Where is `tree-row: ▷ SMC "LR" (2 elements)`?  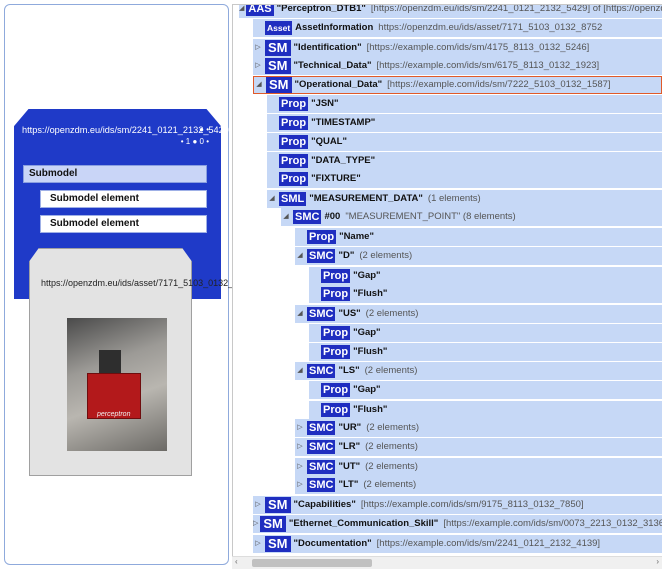
tree-row: ▷ SMC "LR" (2 elements) is located at coordinates (478, 447).